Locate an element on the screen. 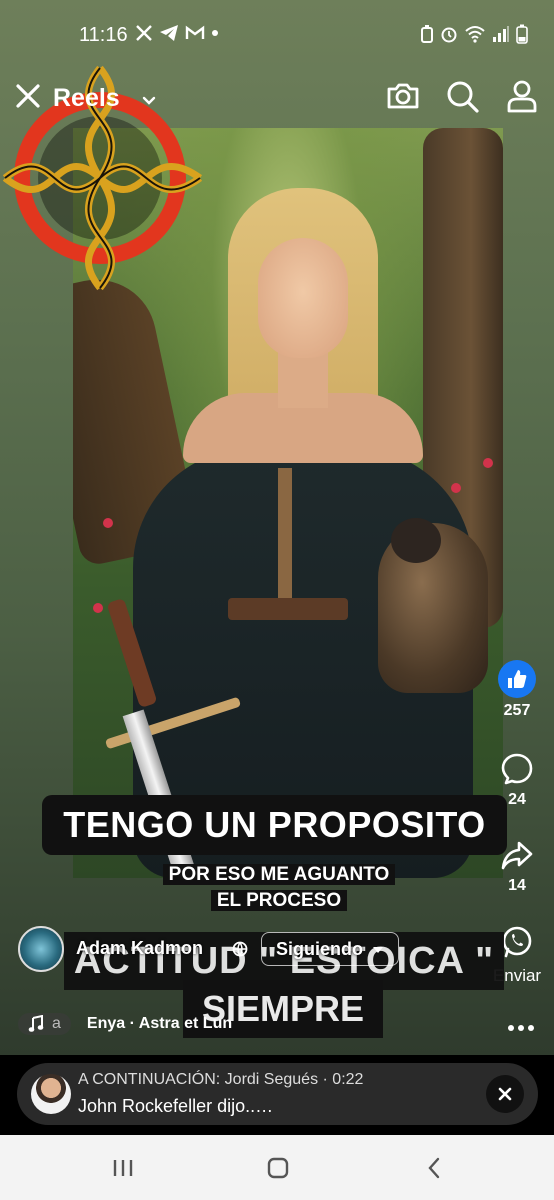 The width and height of the screenshot is (554, 1200). recent-apps-icon is located at coordinates (123, 1168).